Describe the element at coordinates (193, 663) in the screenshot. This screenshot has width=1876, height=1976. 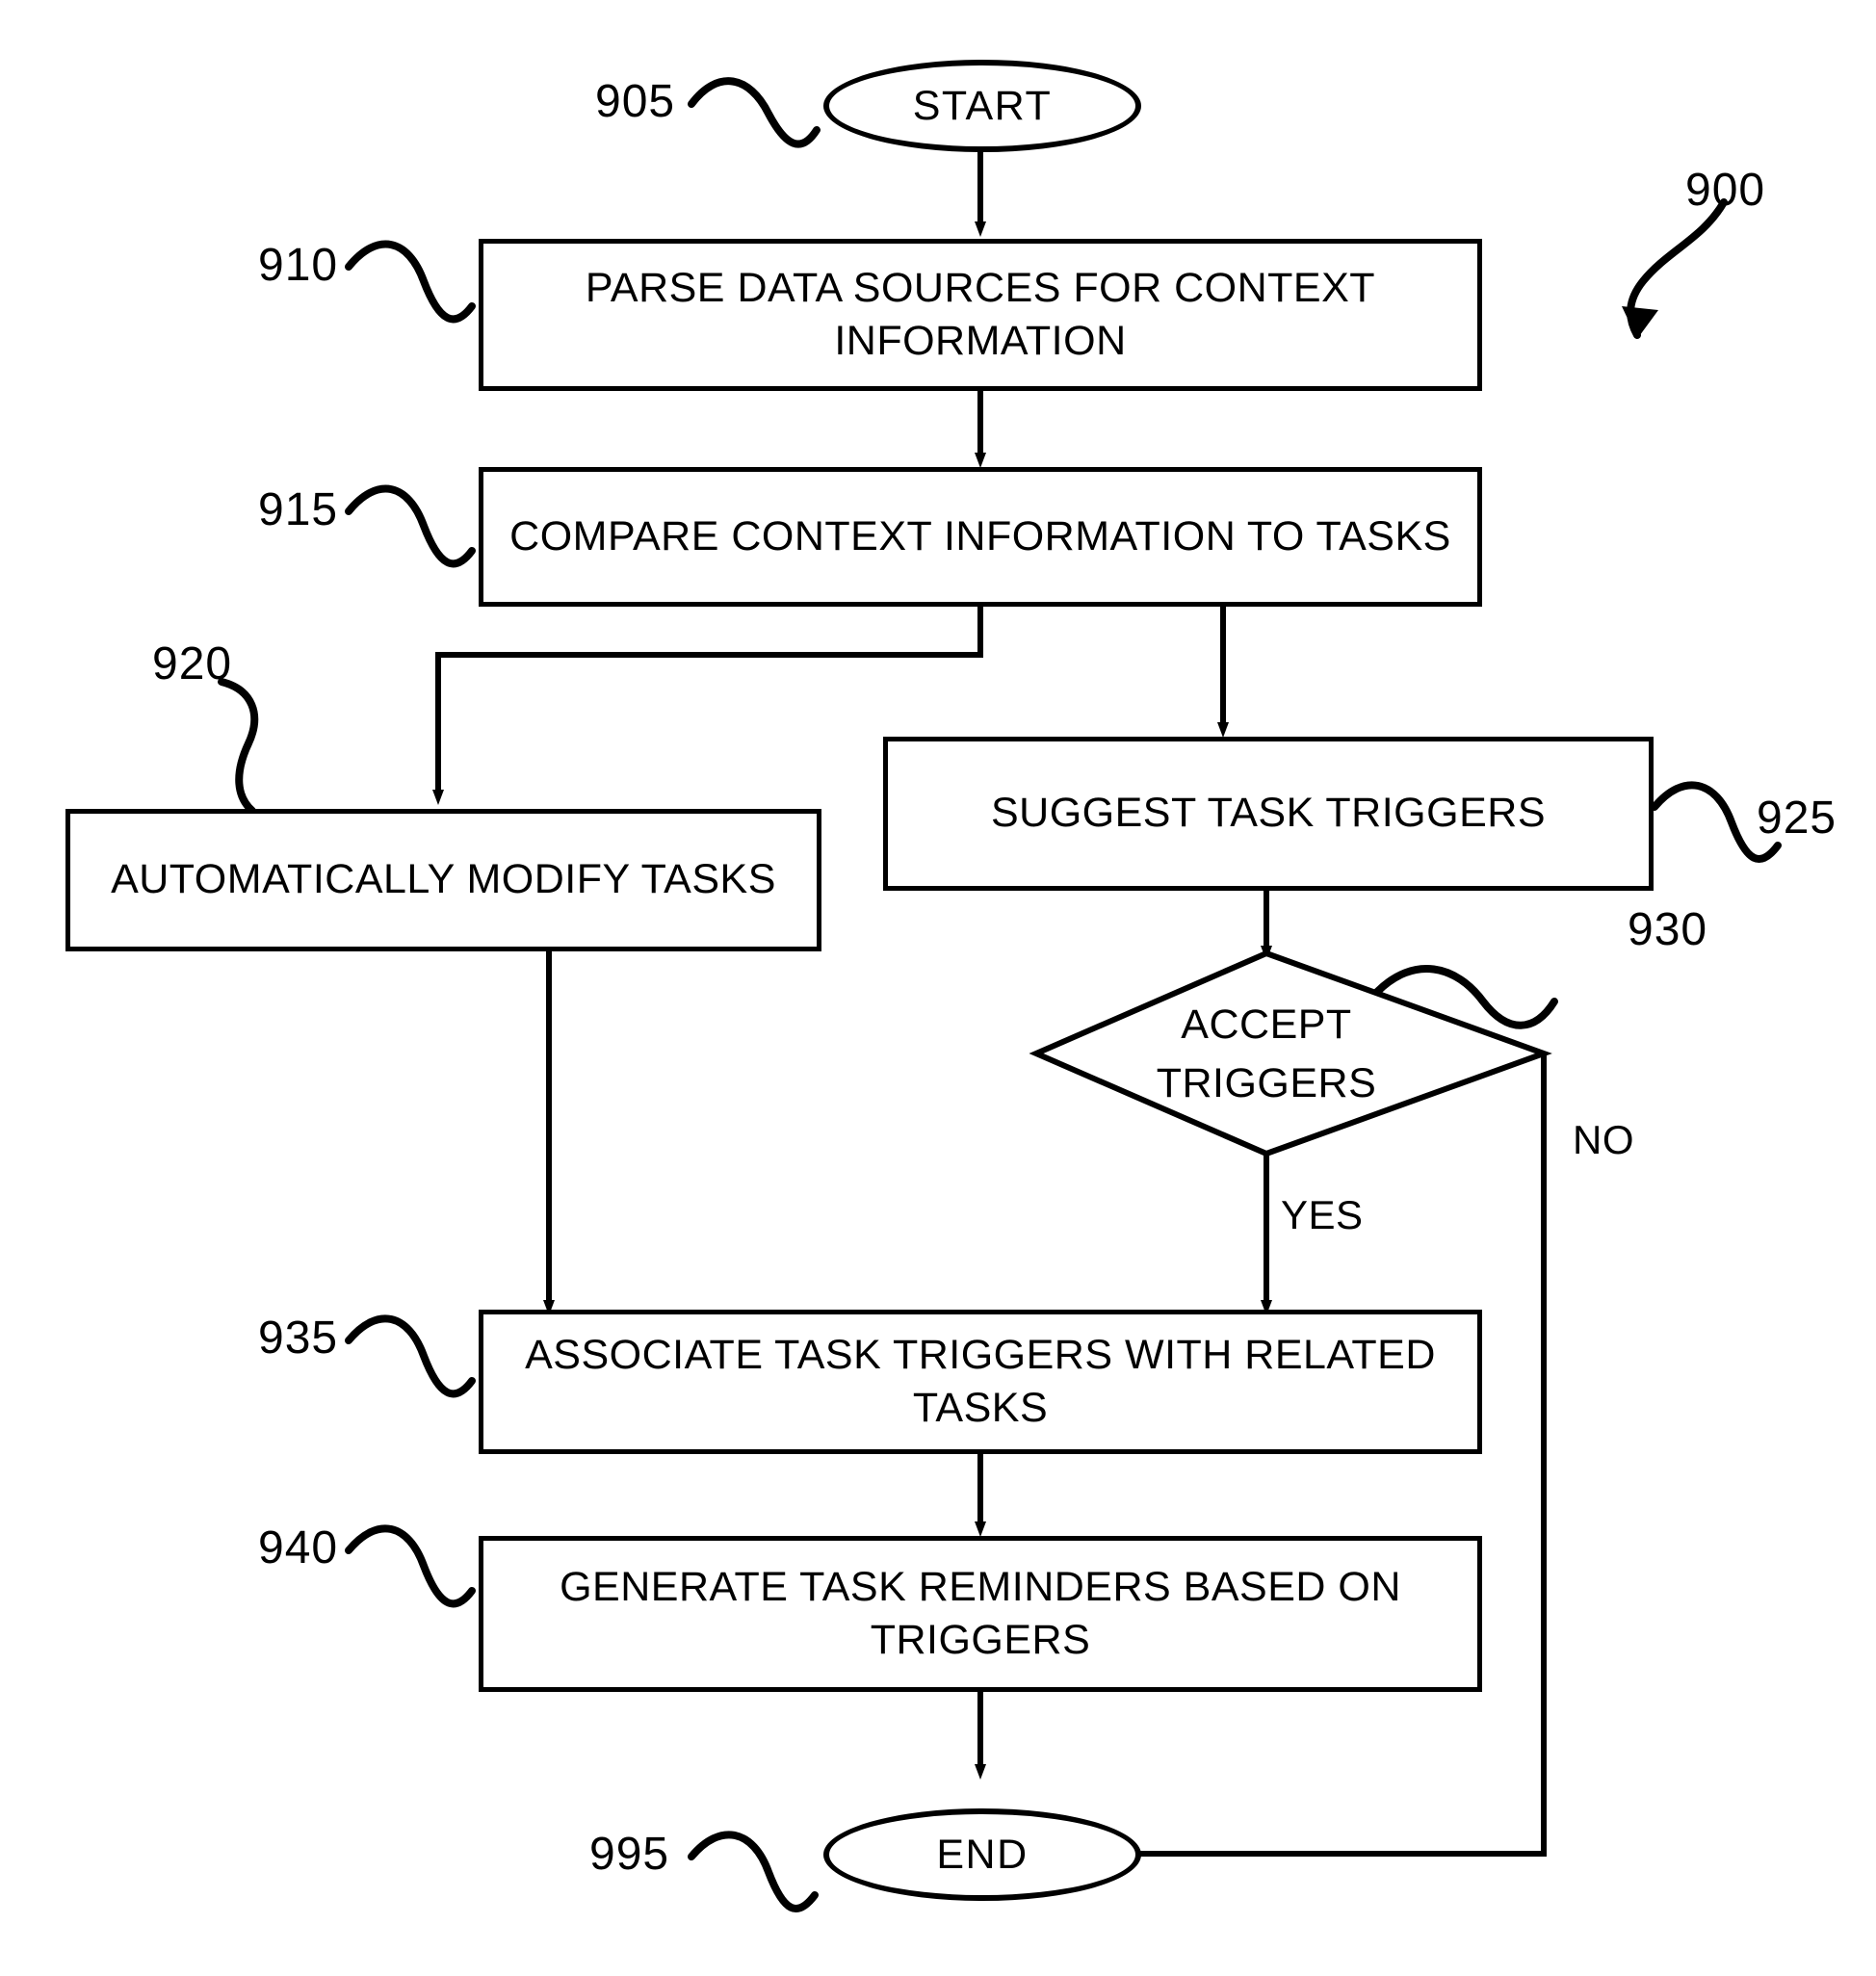
I see `ref-920: 920` at that location.